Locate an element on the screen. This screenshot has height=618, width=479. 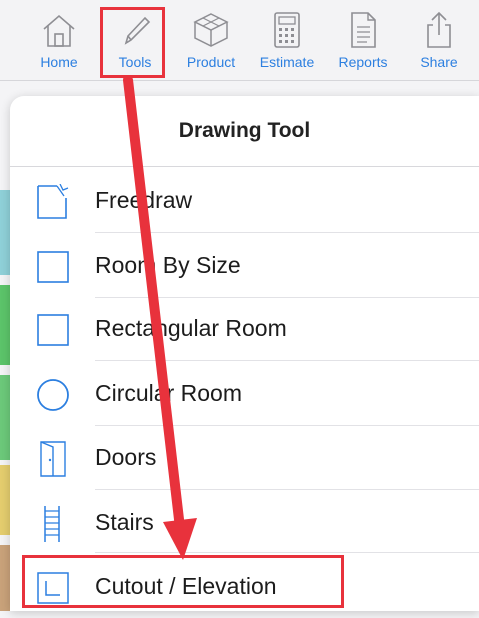
toolbar-reports-label: Reports is located at coordinates (363, 62).